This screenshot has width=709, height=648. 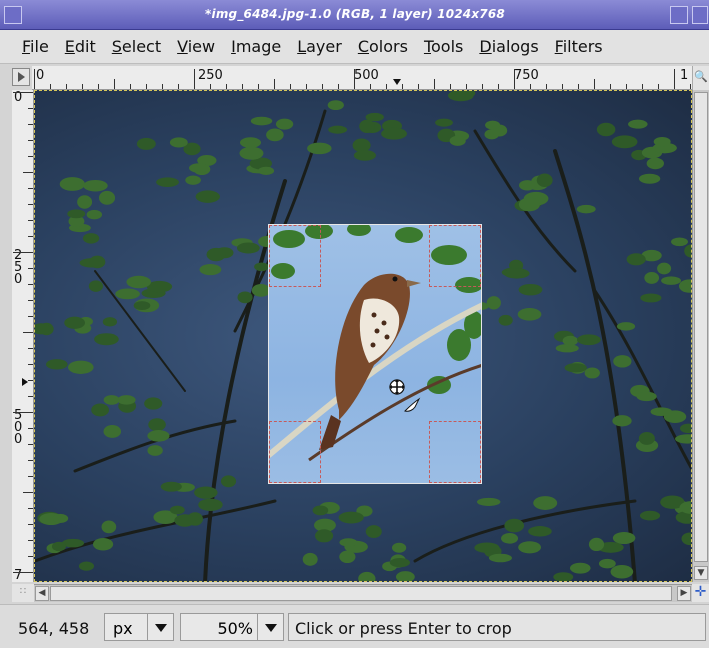 What do you see at coordinates (455, 256) in the screenshot?
I see `crop-handle-top-right` at bounding box center [455, 256].